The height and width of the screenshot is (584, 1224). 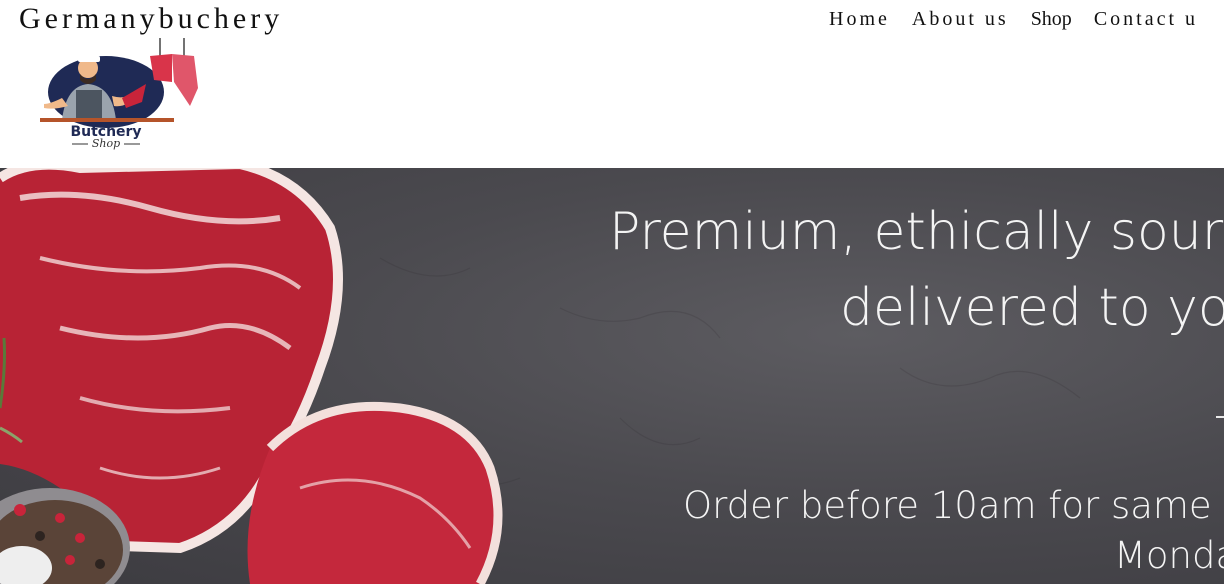 What do you see at coordinates (916, 232) in the screenshot?
I see `hero-headline-line1: Premium, ethically source` at bounding box center [916, 232].